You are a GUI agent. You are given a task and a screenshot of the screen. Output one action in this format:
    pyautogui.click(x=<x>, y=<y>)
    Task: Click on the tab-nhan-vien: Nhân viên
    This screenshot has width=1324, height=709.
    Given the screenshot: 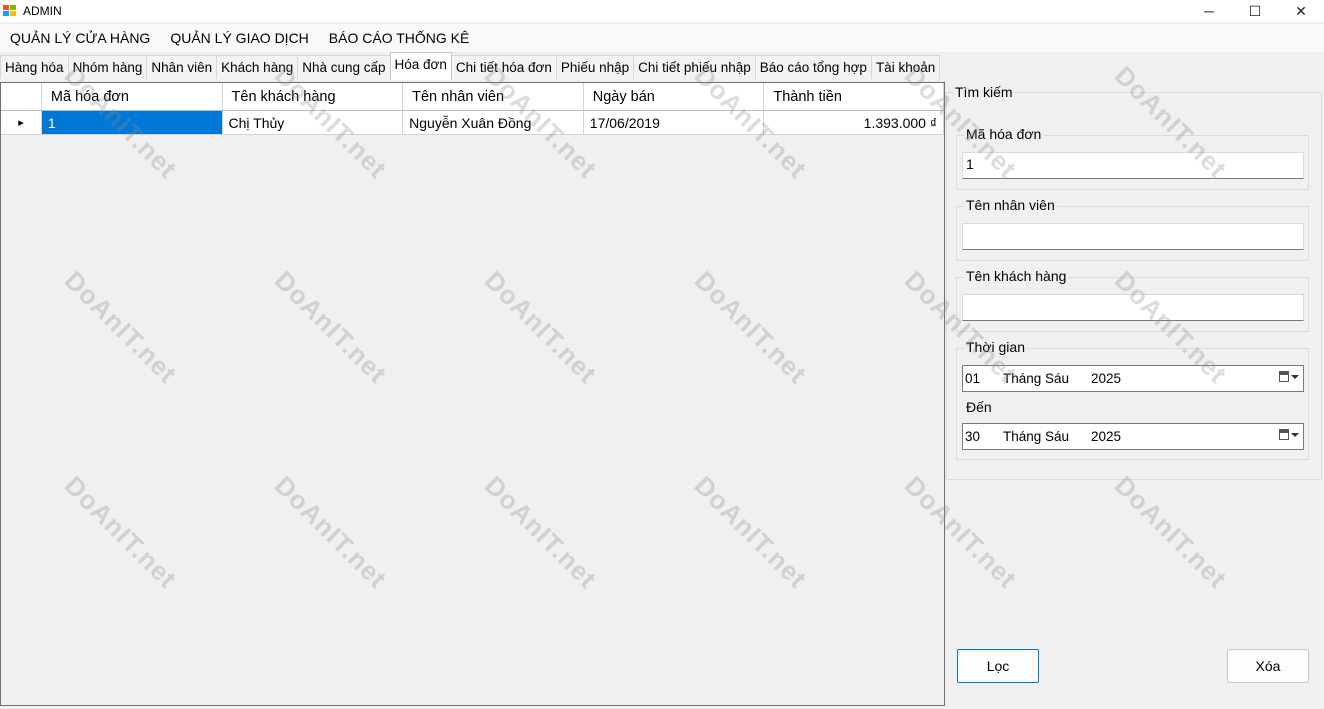 What is the action you would take?
    pyautogui.click(x=182, y=67)
    